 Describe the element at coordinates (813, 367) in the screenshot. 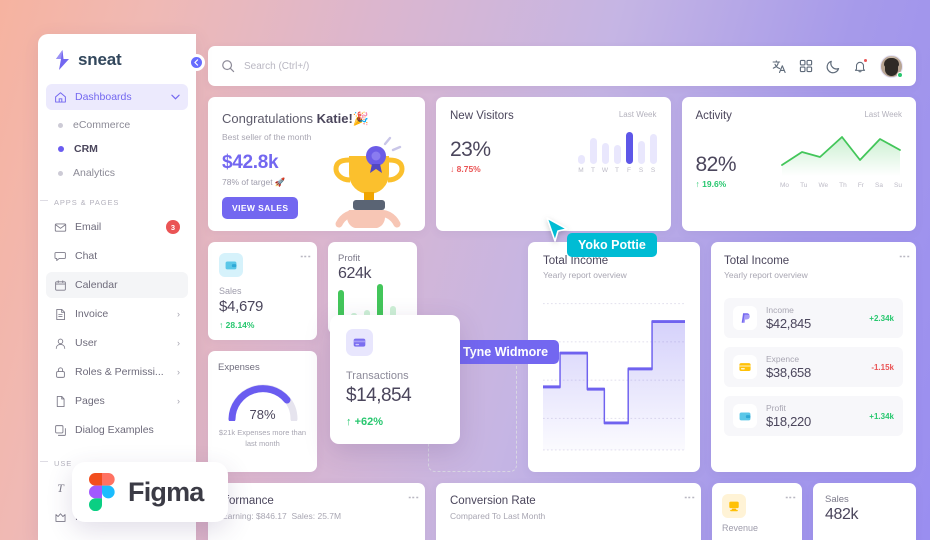

I see `income-row: Expence $38,658 -1.15k` at that location.